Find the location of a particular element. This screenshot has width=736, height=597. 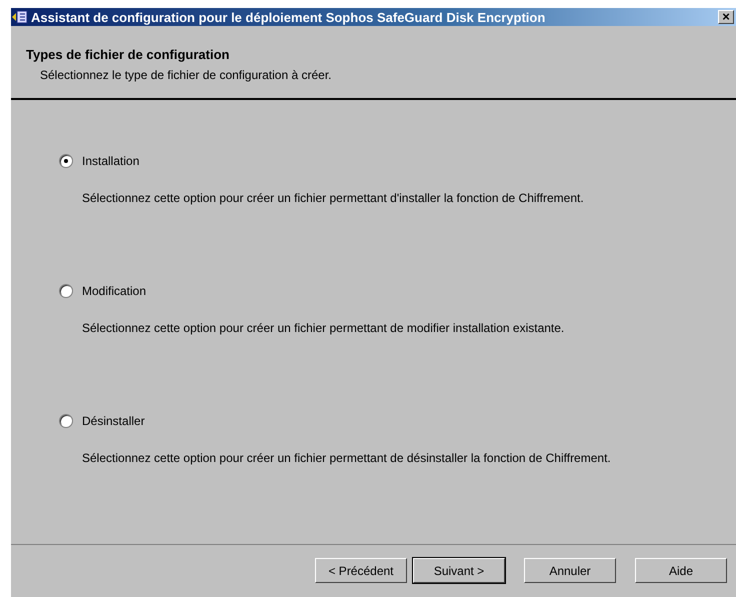

window-title: Assistant de configuration pour le déploiement Sophos SafeGuard Disk Encryption is located at coordinates (288, 17).